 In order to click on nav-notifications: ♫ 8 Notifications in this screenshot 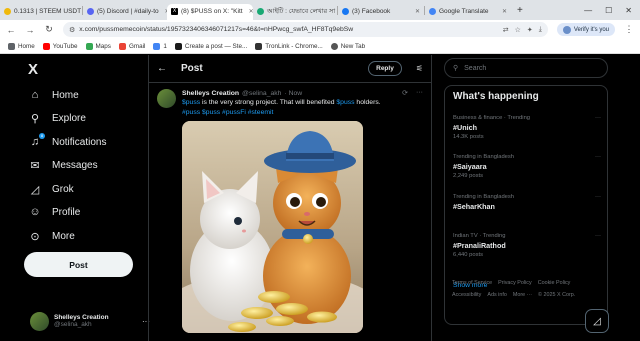, I will do `click(67, 140)`.